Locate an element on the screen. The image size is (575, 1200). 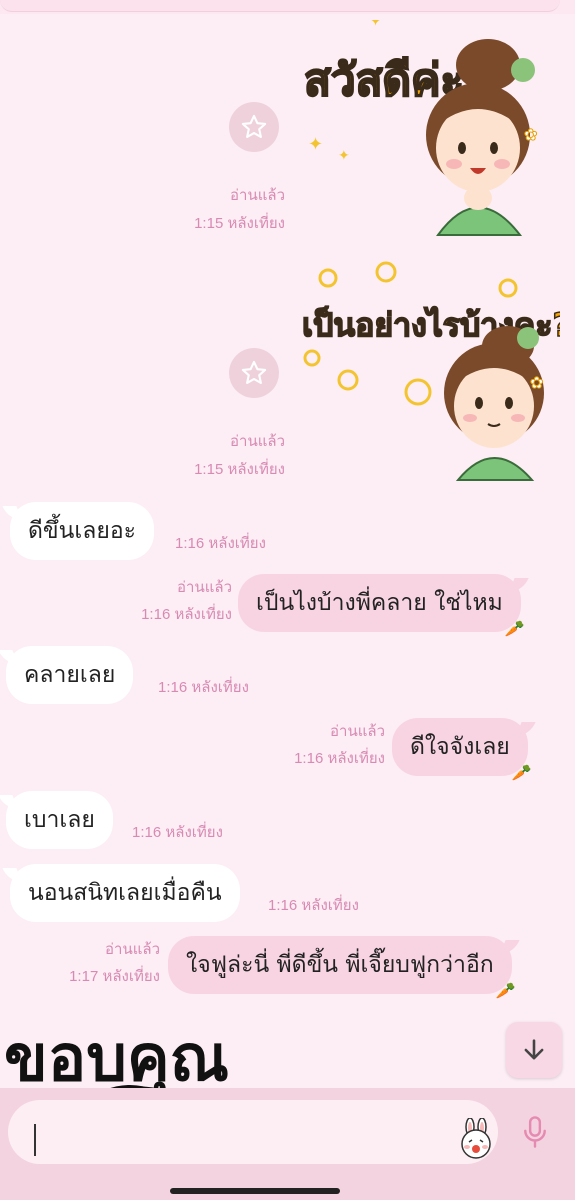
outgoing-message: ดีใจจังเลย 🥕 is located at coordinates (464, 750).